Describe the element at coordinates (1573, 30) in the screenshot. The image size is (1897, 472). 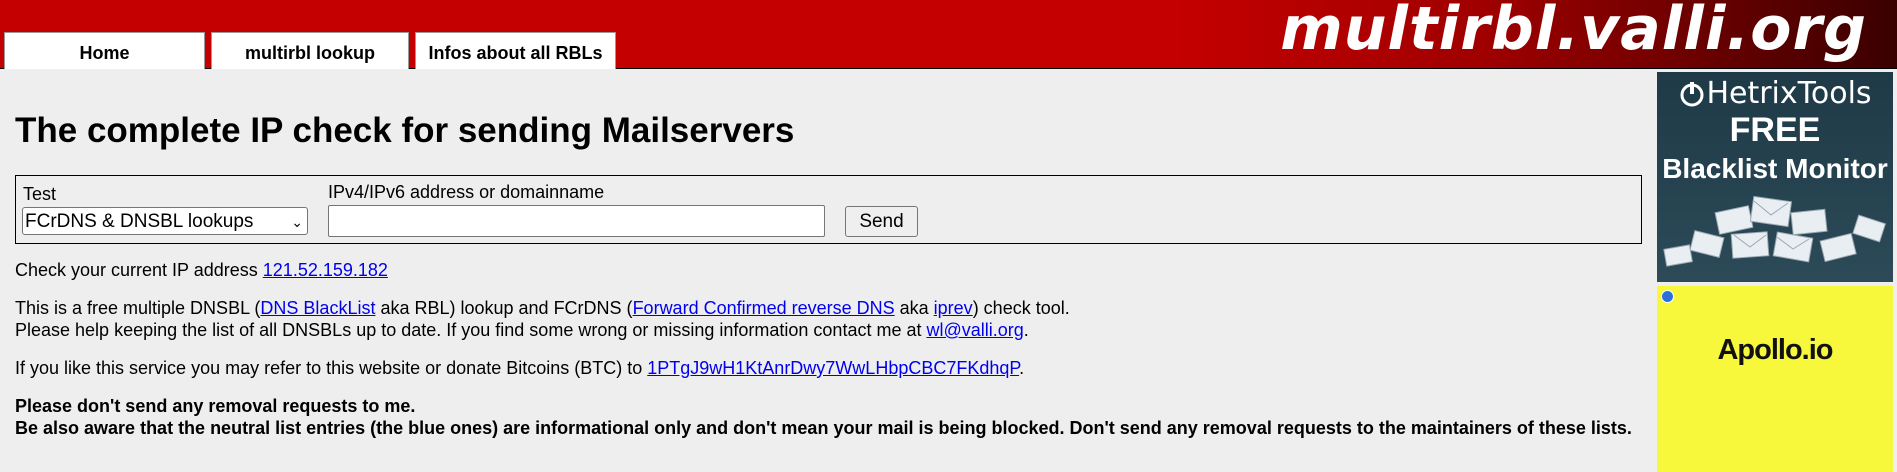
I see `site-logo: multirbl.valli.org` at that location.